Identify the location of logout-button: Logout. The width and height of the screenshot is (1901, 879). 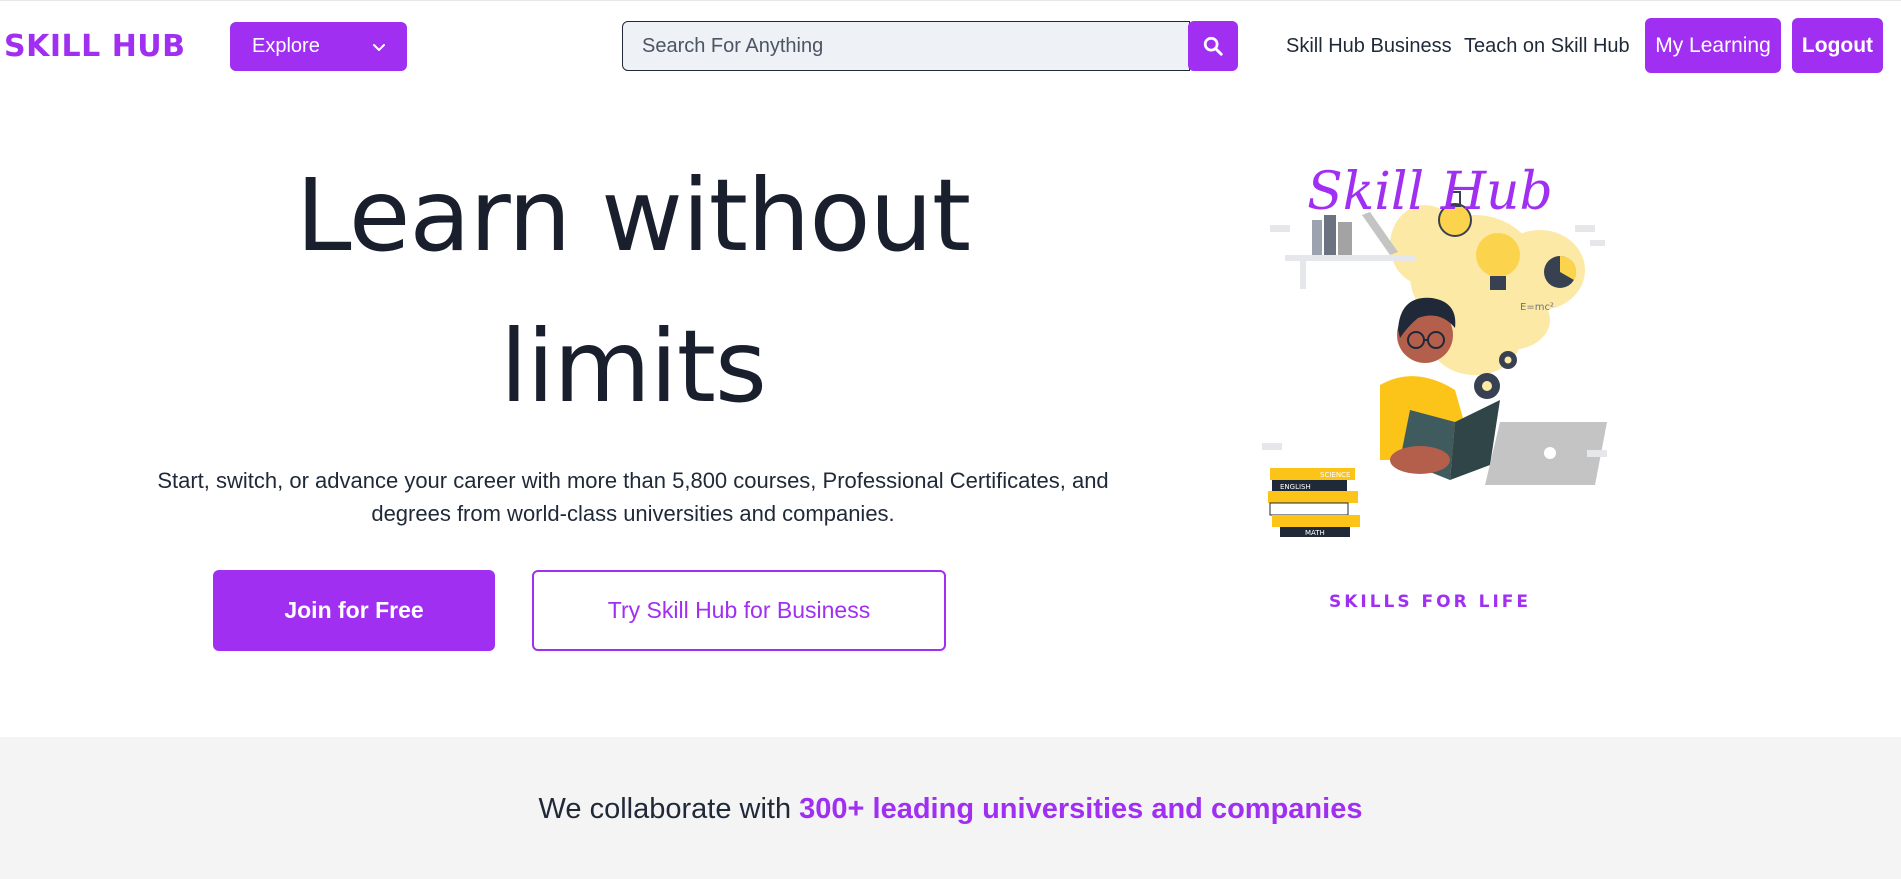
(1837, 45).